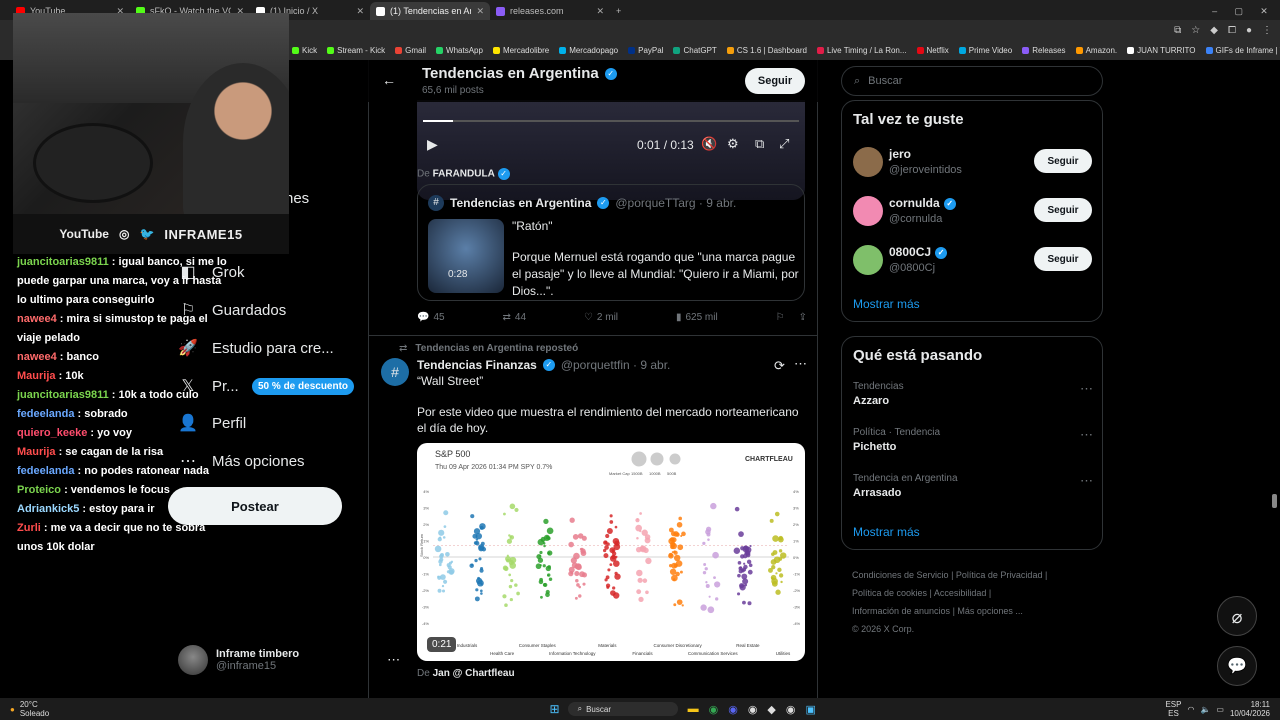 Image resolution: width=1280 pixels, height=720 pixels. Describe the element at coordinates (555, 709) in the screenshot. I see `windows-start-icon: ⊞` at that location.